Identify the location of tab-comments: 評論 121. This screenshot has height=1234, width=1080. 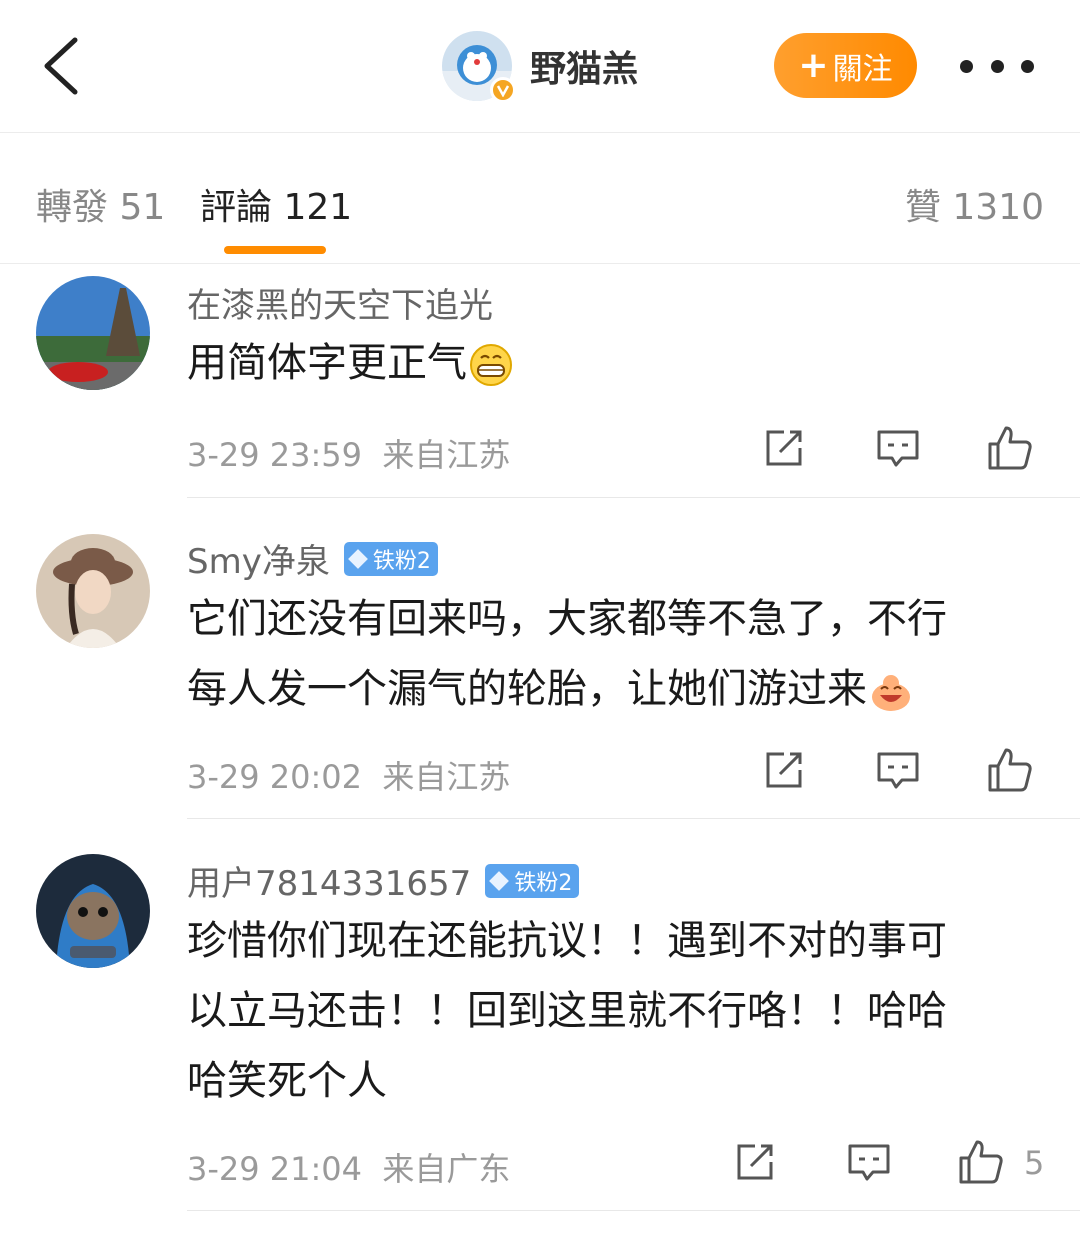
(276, 204).